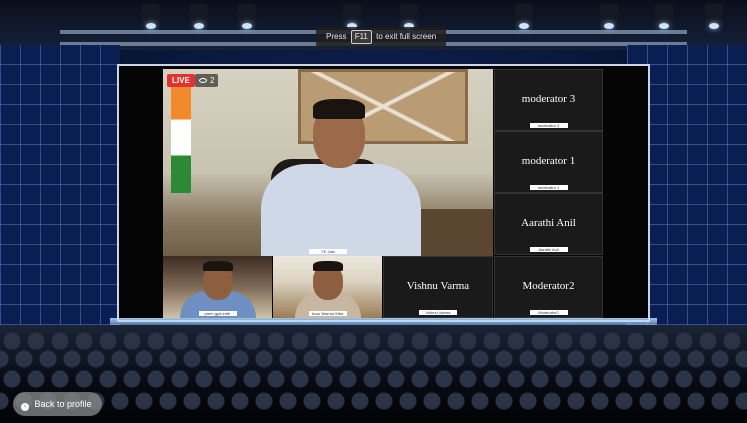 The width and height of the screenshot is (747, 423). What do you see at coordinates (438, 312) in the screenshot?
I see `participant-name-tag: Vishnu Varma` at bounding box center [438, 312].